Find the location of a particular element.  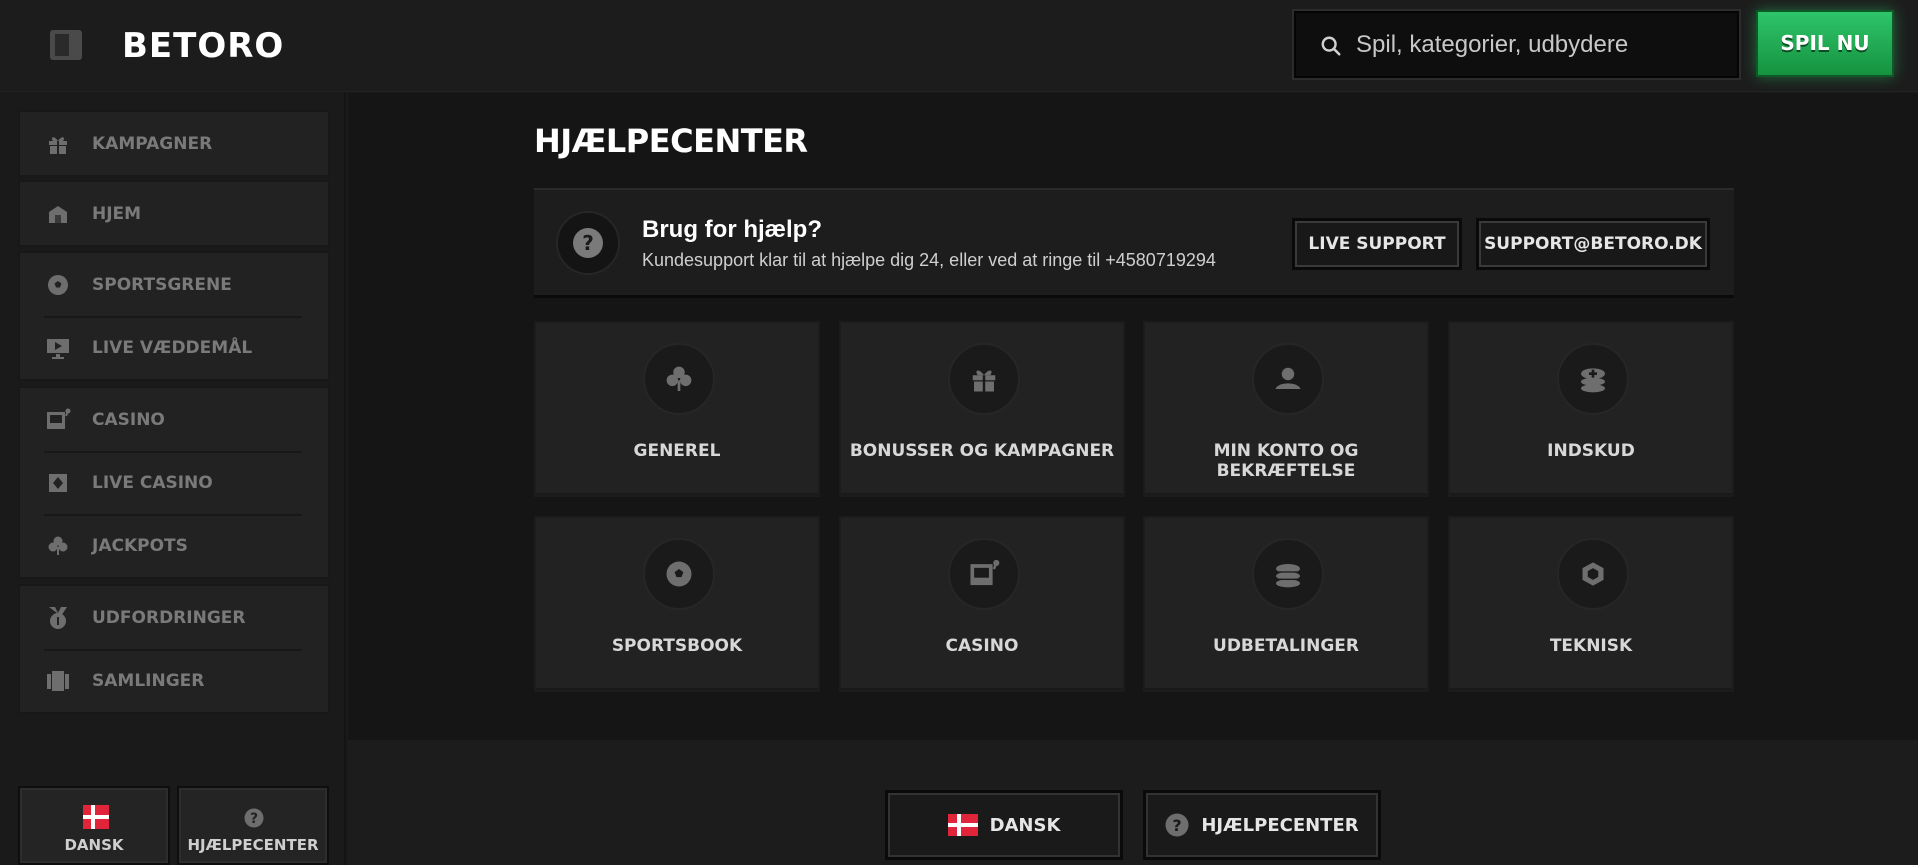

footer-help-label: HJÆLPECENTER is located at coordinates (1280, 825).